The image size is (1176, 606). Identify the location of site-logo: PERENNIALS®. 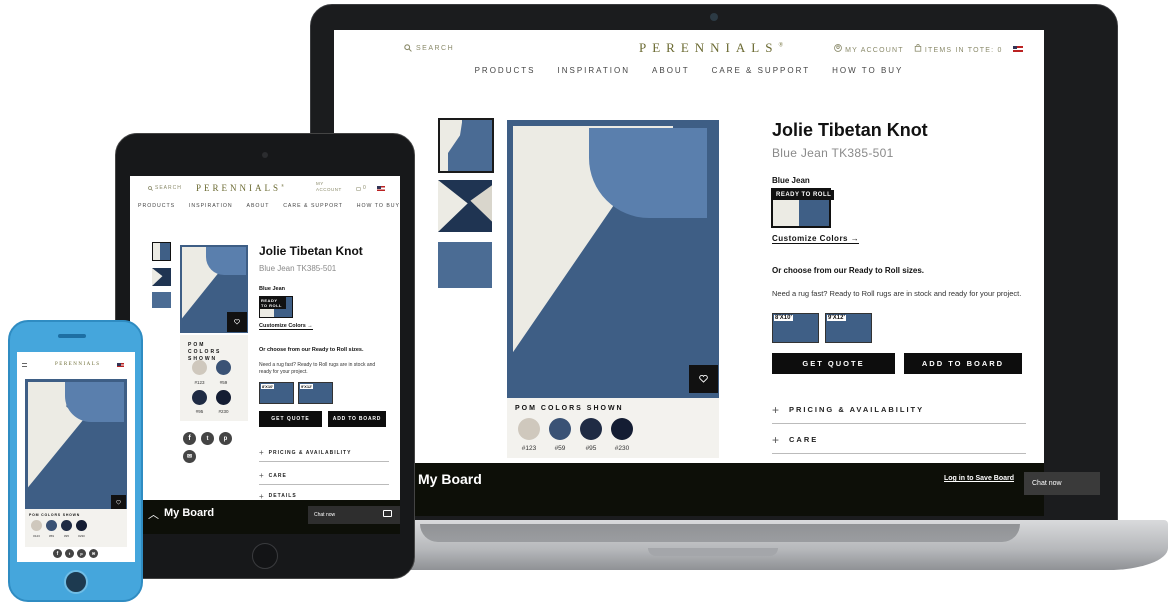
(711, 48).